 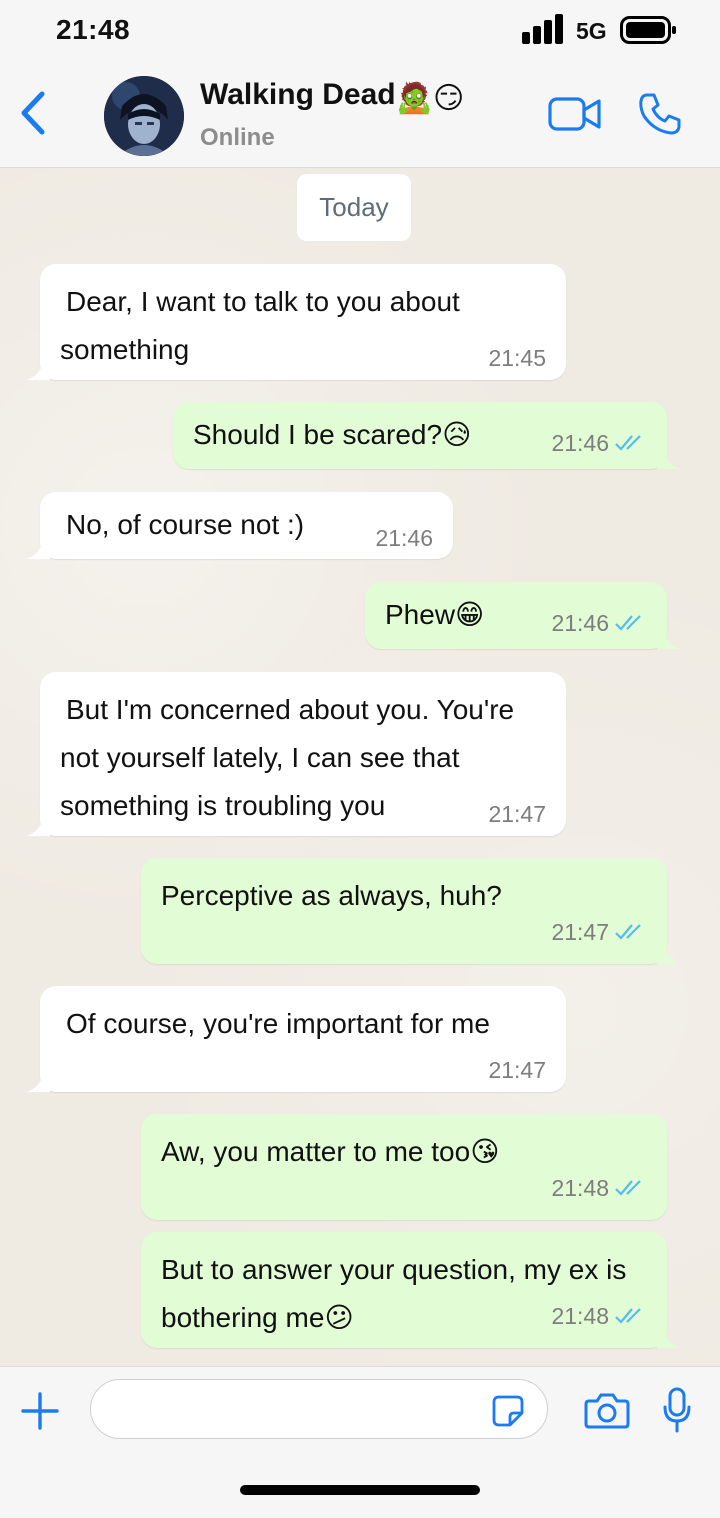 I want to click on message-input, so click(x=319, y=1409).